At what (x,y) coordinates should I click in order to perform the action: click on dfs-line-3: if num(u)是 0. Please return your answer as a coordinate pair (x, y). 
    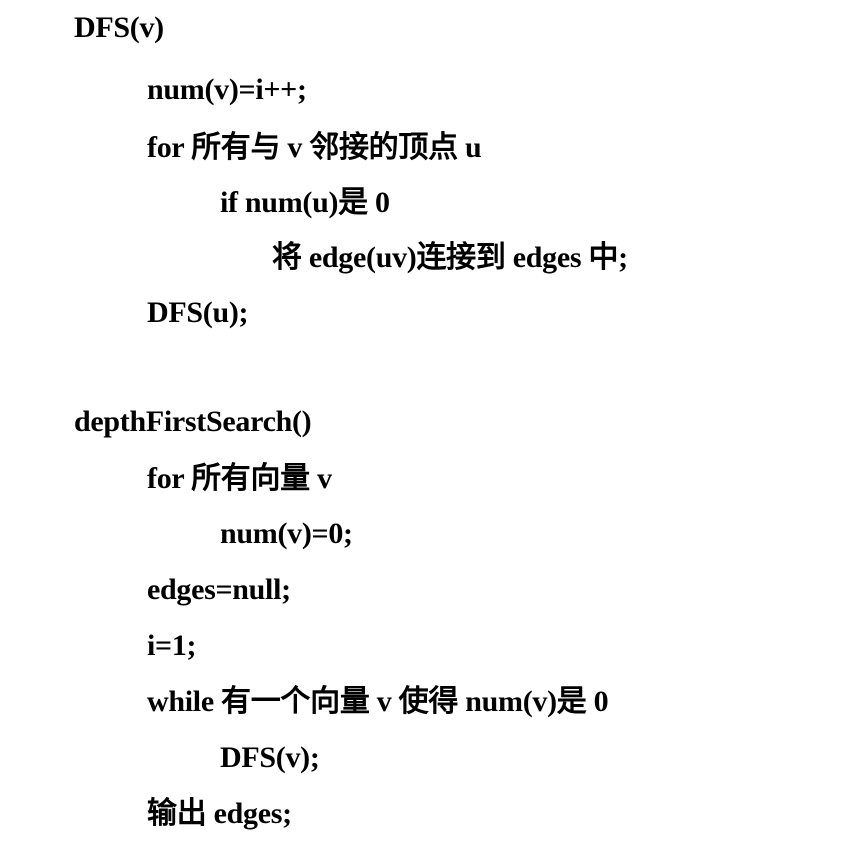
    Looking at the image, I should click on (305, 202).